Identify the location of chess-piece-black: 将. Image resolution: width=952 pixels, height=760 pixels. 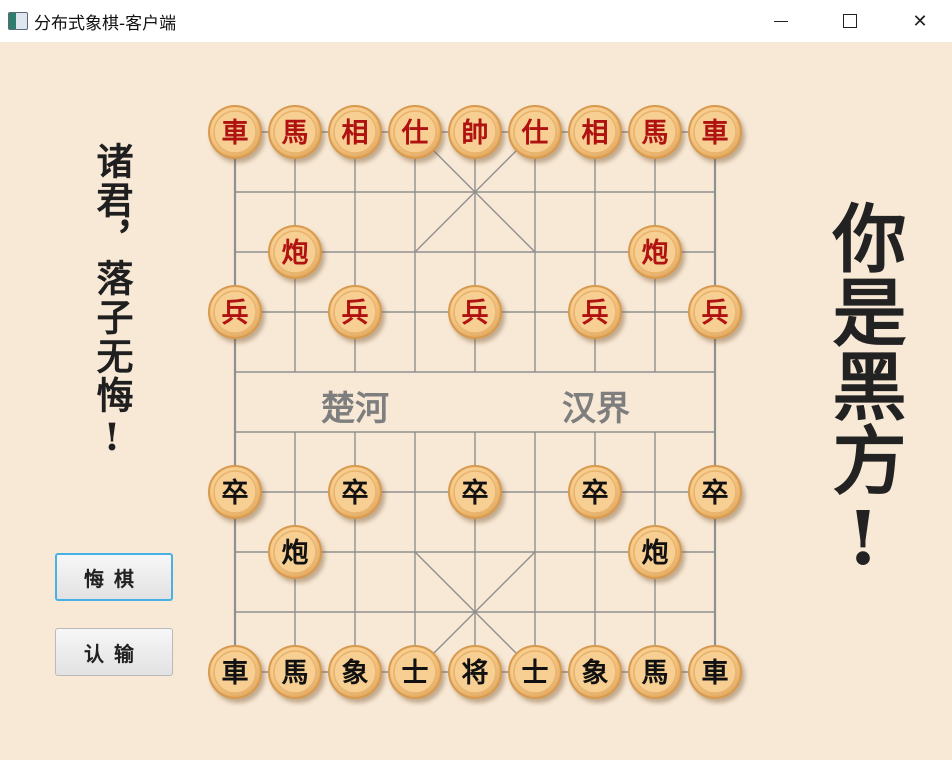
(475, 672).